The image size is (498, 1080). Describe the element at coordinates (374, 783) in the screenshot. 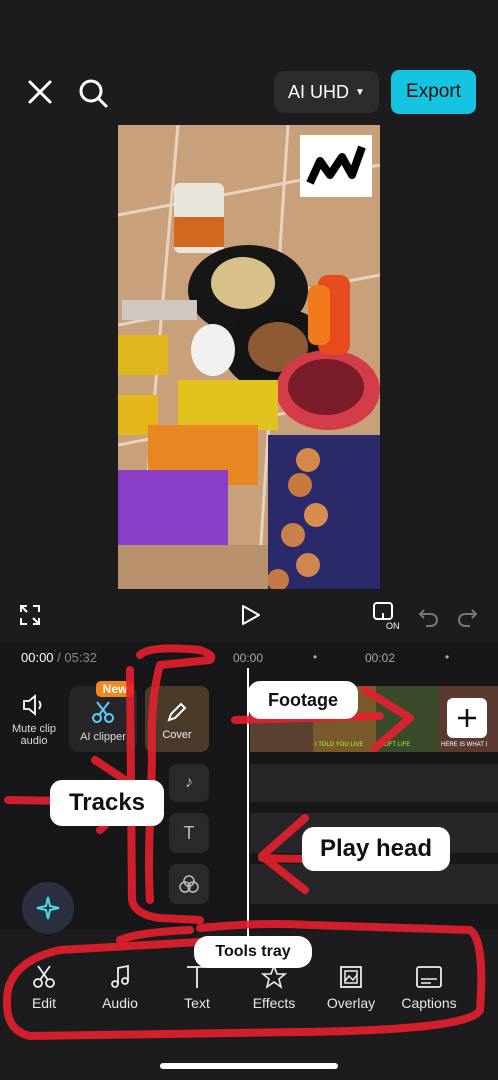

I see `audio-track-row` at that location.